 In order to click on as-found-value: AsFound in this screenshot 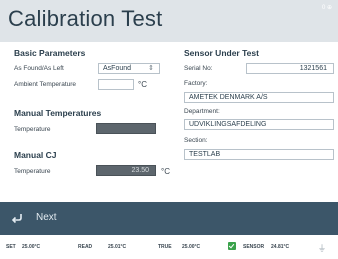, I will do `click(117, 68)`.